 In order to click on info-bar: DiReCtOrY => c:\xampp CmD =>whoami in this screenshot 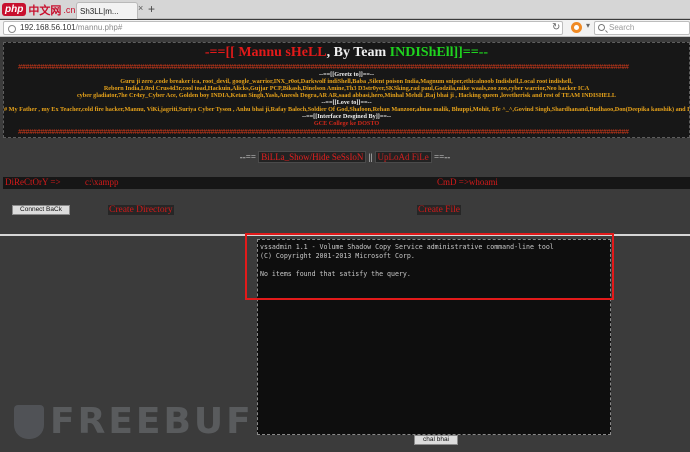, I will do `click(346, 183)`.